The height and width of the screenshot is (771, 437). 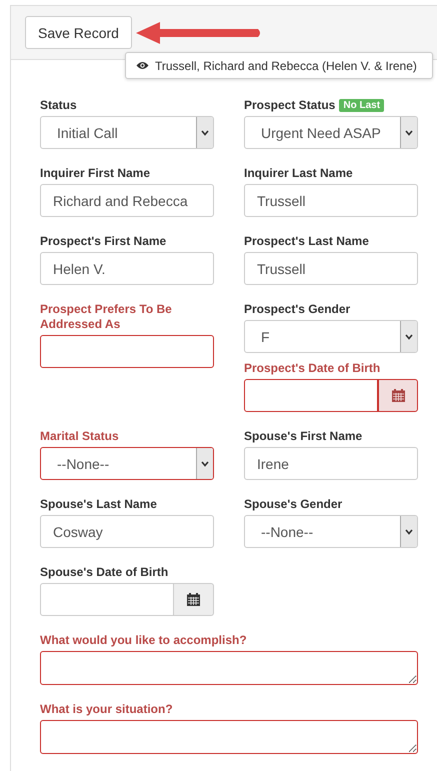 What do you see at coordinates (104, 572) in the screenshot?
I see `field-label: Spouse's Date of Birth` at bounding box center [104, 572].